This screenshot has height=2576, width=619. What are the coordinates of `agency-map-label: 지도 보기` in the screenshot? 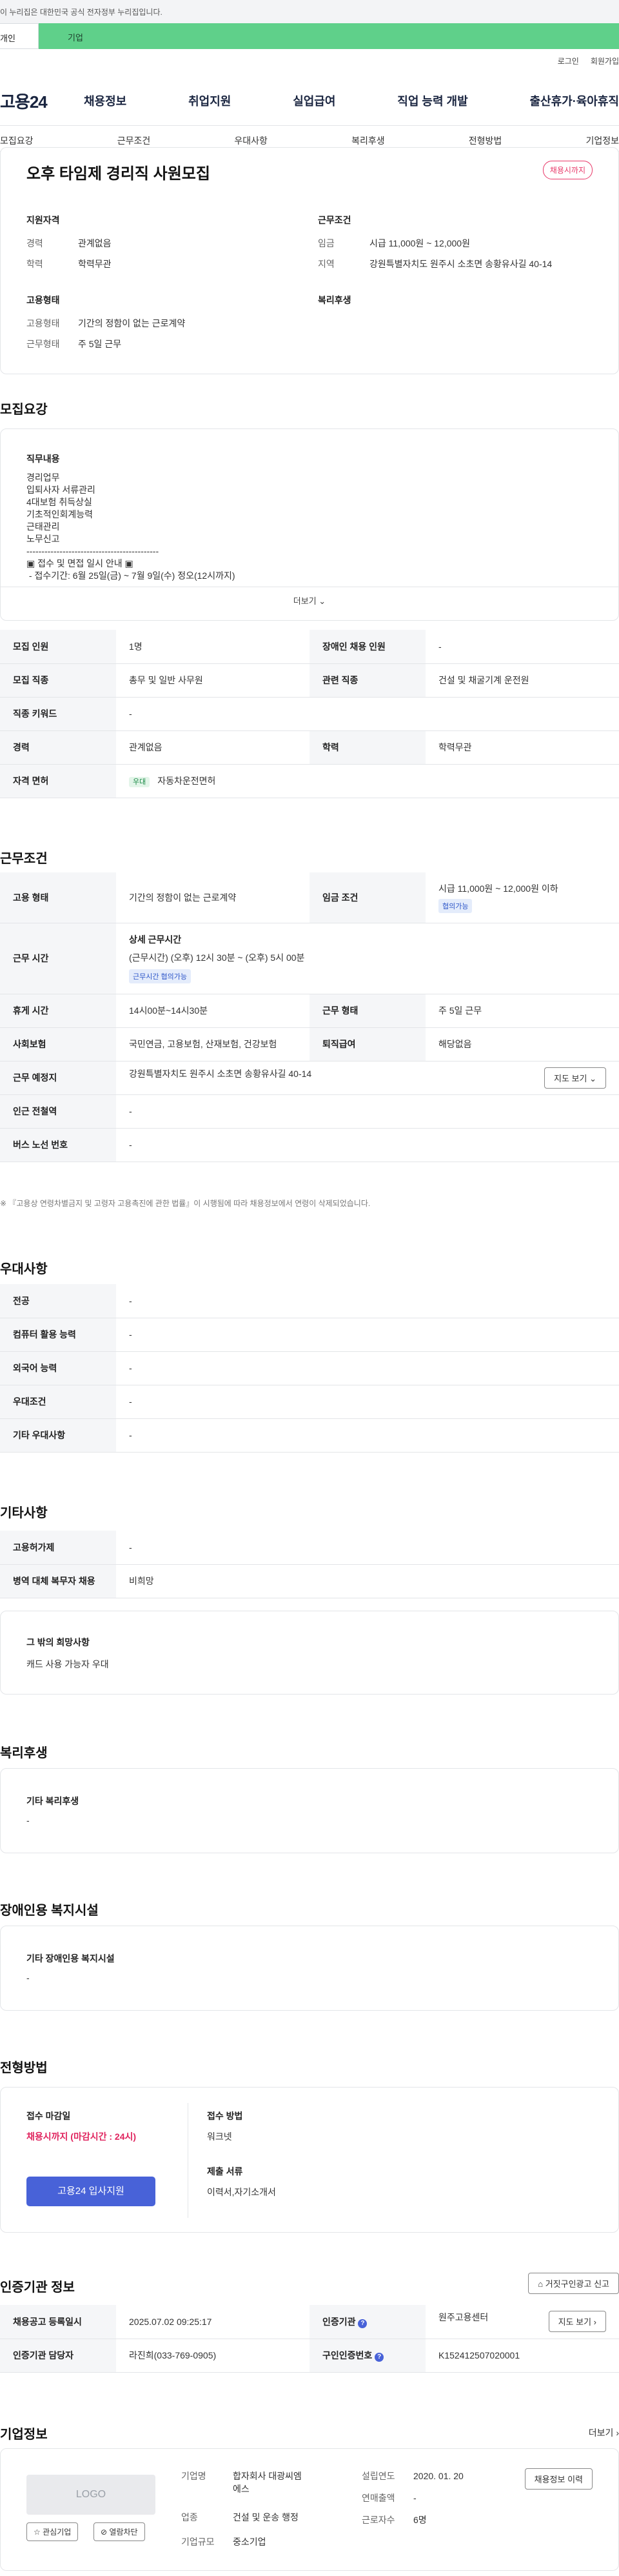 It's located at (575, 2322).